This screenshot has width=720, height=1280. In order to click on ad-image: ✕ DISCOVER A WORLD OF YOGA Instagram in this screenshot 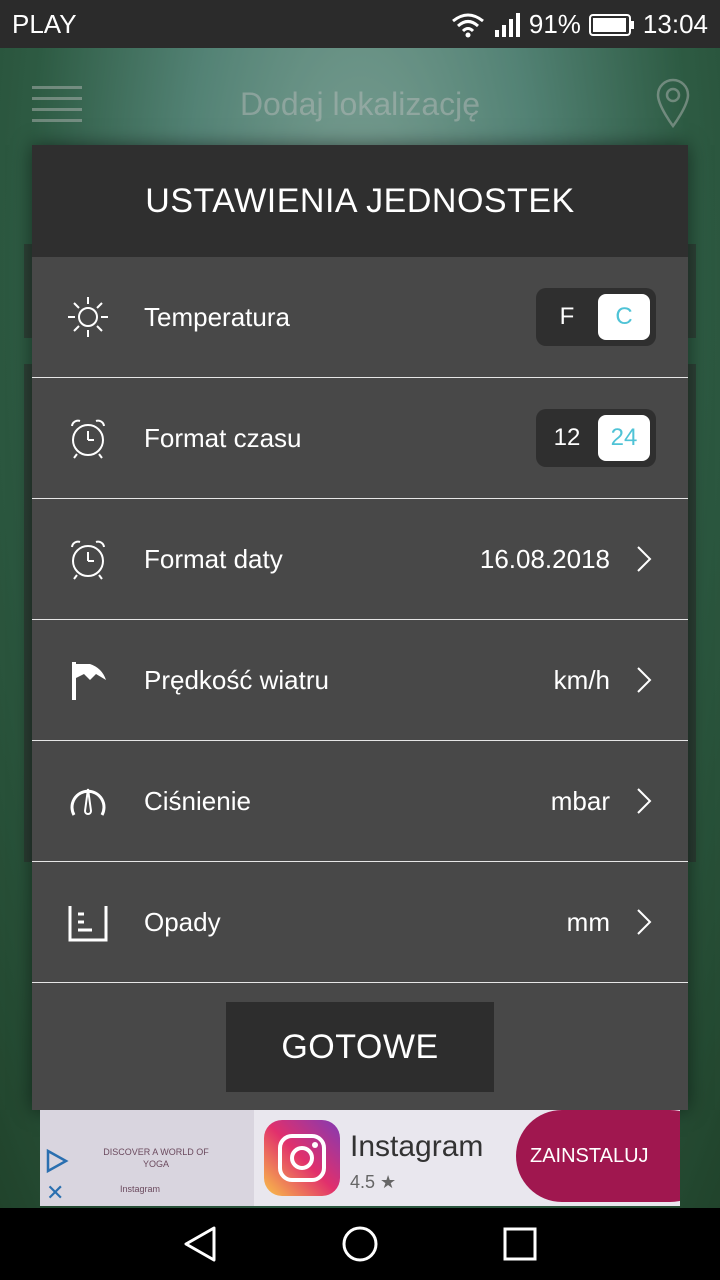, I will do `click(147, 1158)`.